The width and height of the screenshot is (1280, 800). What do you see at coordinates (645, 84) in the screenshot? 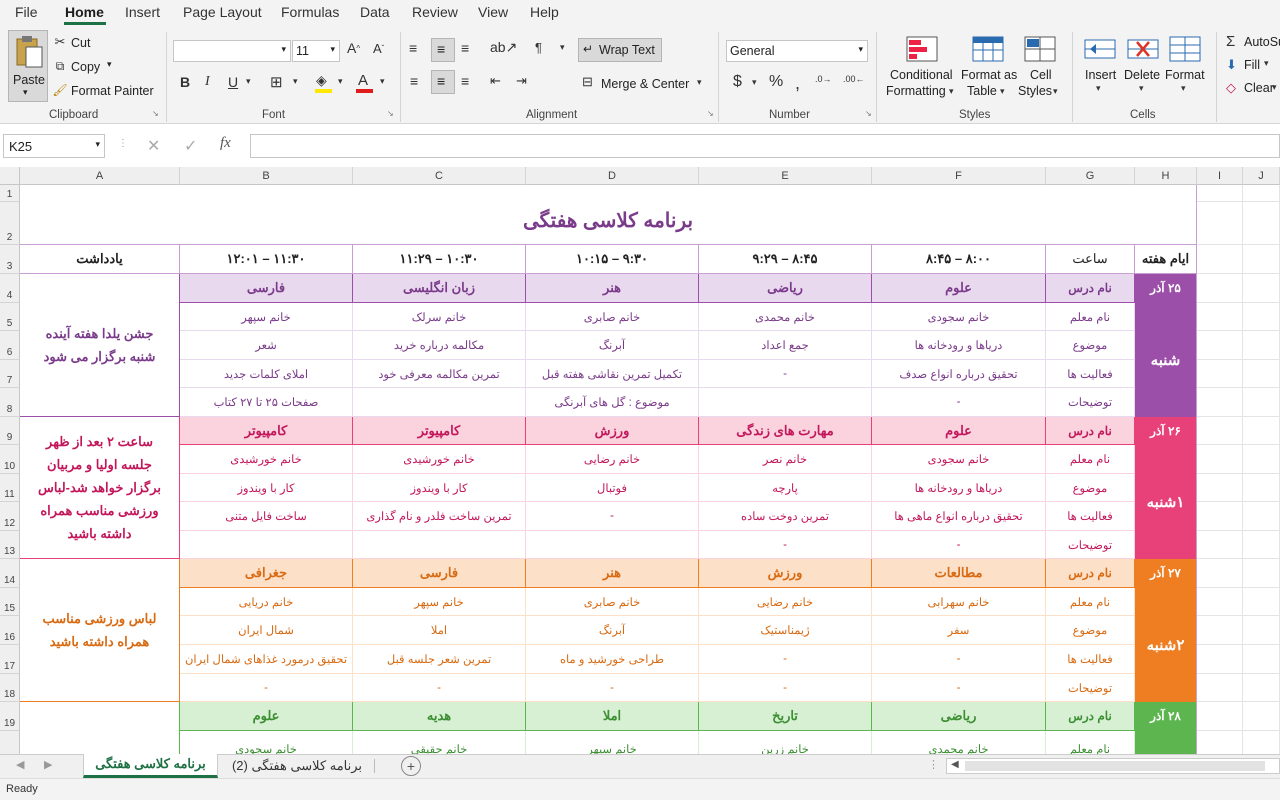
I see `merge-center-button: Merge & Center` at bounding box center [645, 84].